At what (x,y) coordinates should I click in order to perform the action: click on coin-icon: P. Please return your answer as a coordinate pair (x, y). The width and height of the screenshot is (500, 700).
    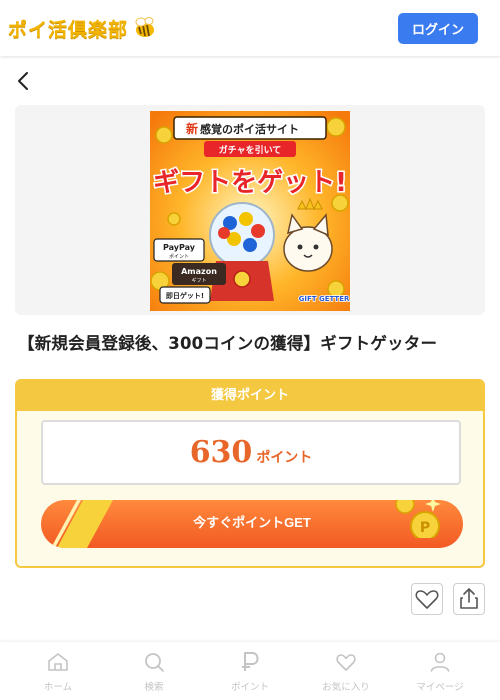
    Looking at the image, I should click on (418, 519).